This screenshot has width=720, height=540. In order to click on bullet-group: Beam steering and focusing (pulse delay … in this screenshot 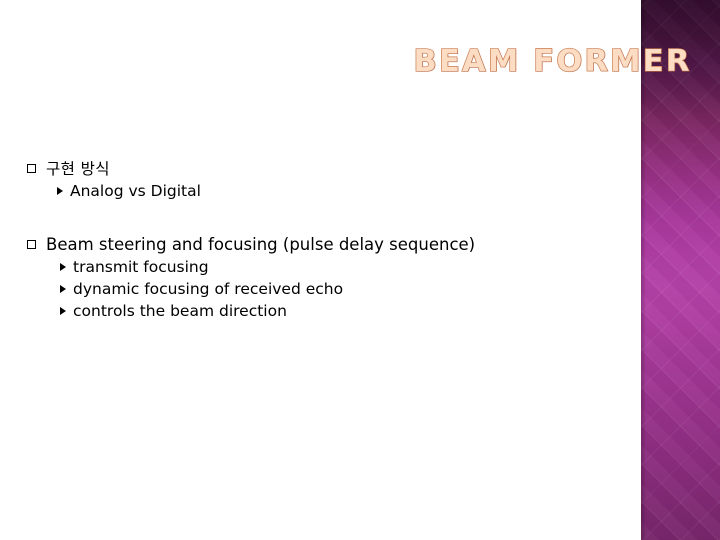, I will do `click(327, 278)`.